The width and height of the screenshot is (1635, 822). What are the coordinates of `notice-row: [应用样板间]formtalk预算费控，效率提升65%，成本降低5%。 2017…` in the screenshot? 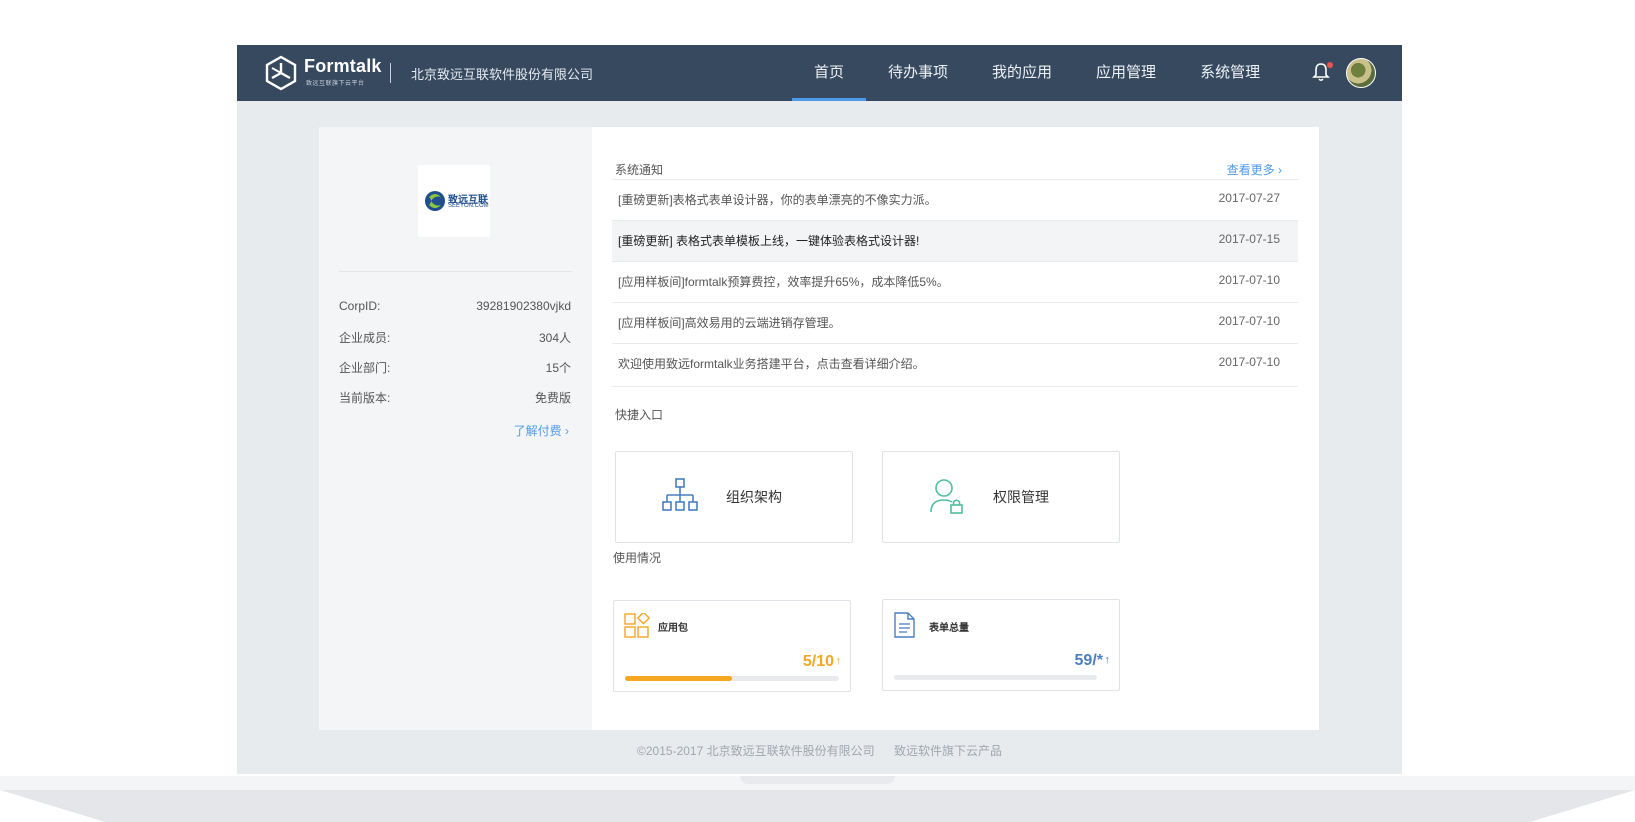 It's located at (955, 282).